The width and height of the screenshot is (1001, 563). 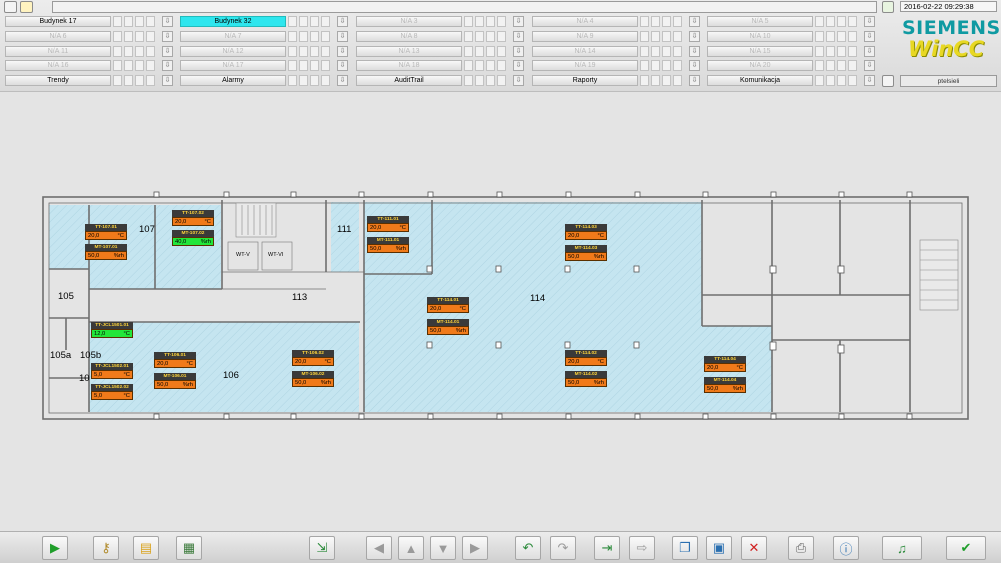 What do you see at coordinates (98, 375) in the screenshot?
I see `sensor-value: 5,0` at bounding box center [98, 375].